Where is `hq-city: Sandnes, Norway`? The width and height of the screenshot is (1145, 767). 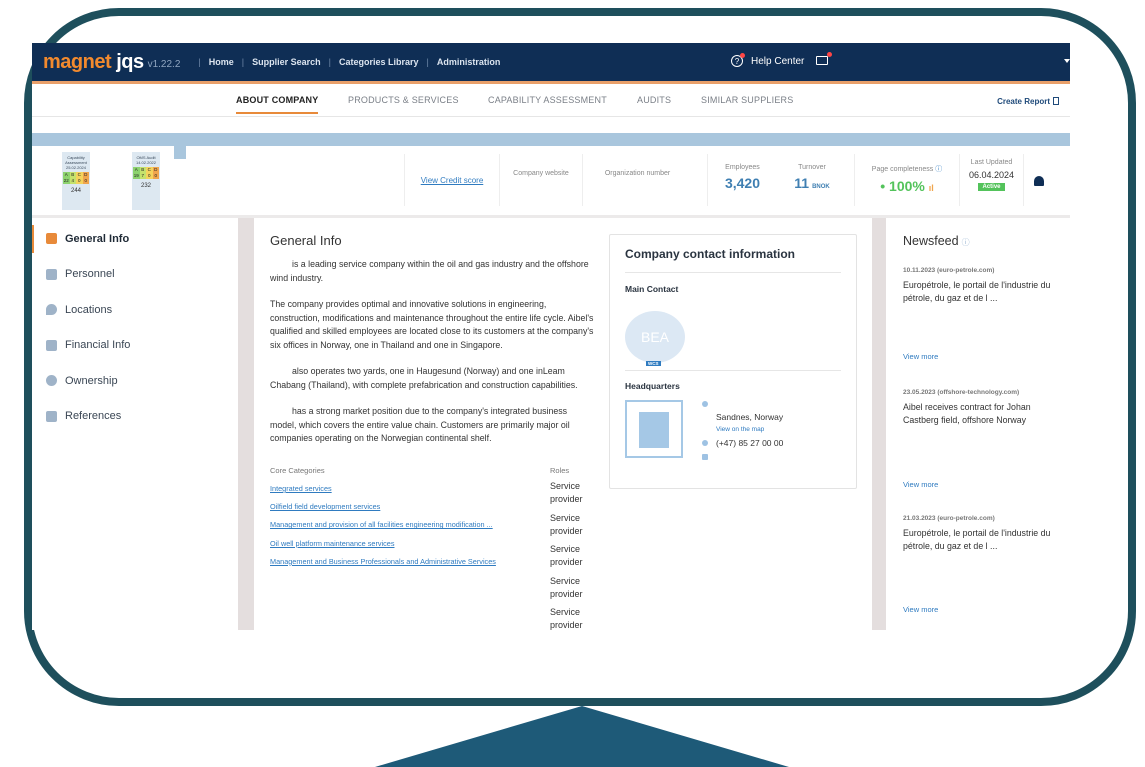 hq-city: Sandnes, Norway is located at coordinates (750, 417).